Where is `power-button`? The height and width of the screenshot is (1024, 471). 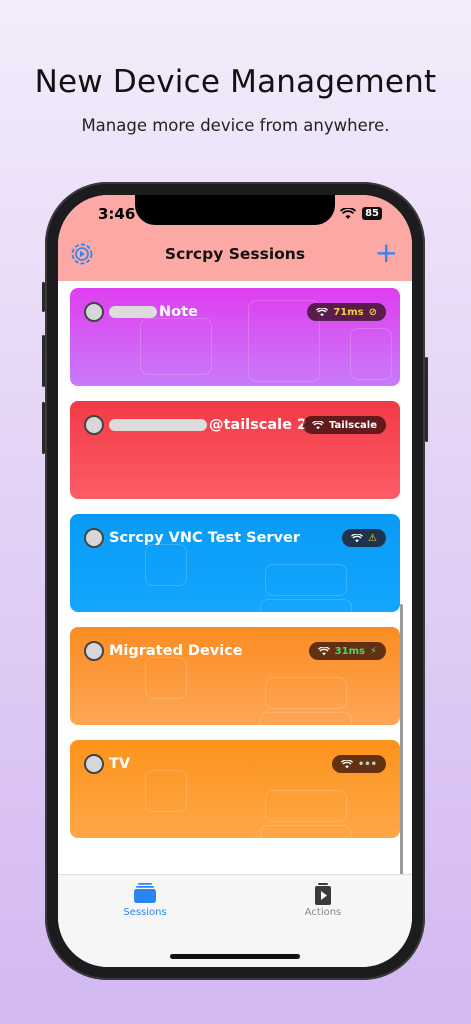
power-button is located at coordinates (426, 399).